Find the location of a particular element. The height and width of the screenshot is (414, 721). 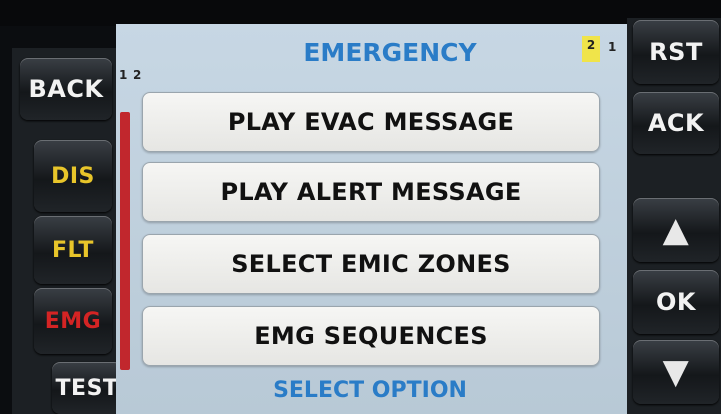

rst-button: RST is located at coordinates (676, 52).